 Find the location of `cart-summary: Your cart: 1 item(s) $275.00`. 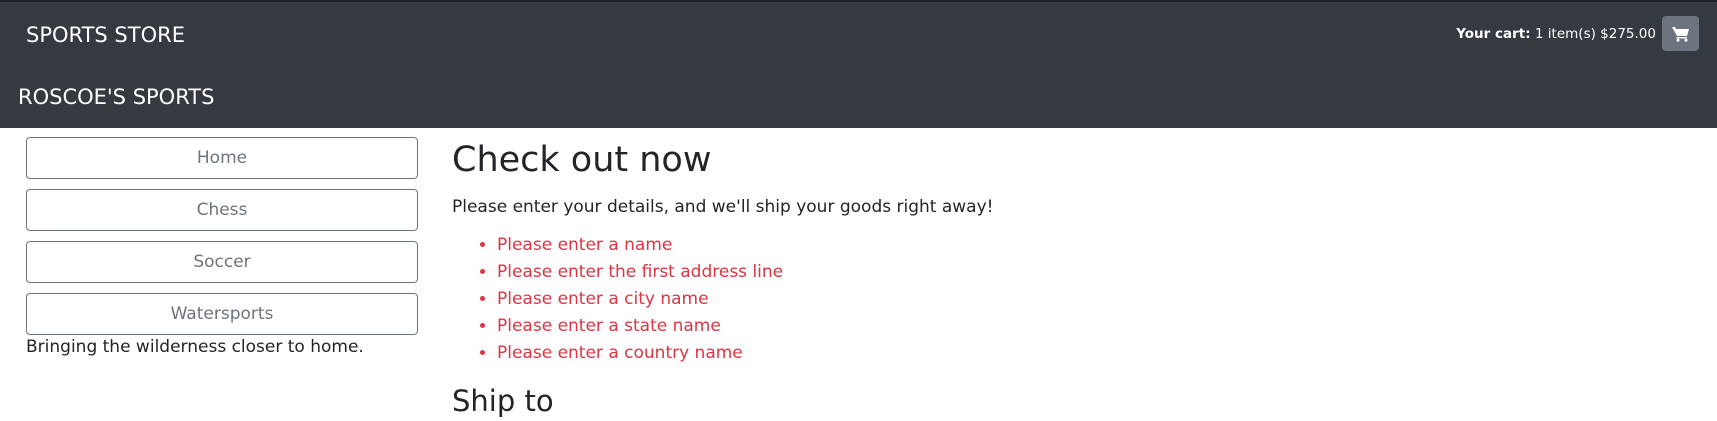

cart-summary: Your cart: 1 item(s) $275.00 is located at coordinates (1577, 33).